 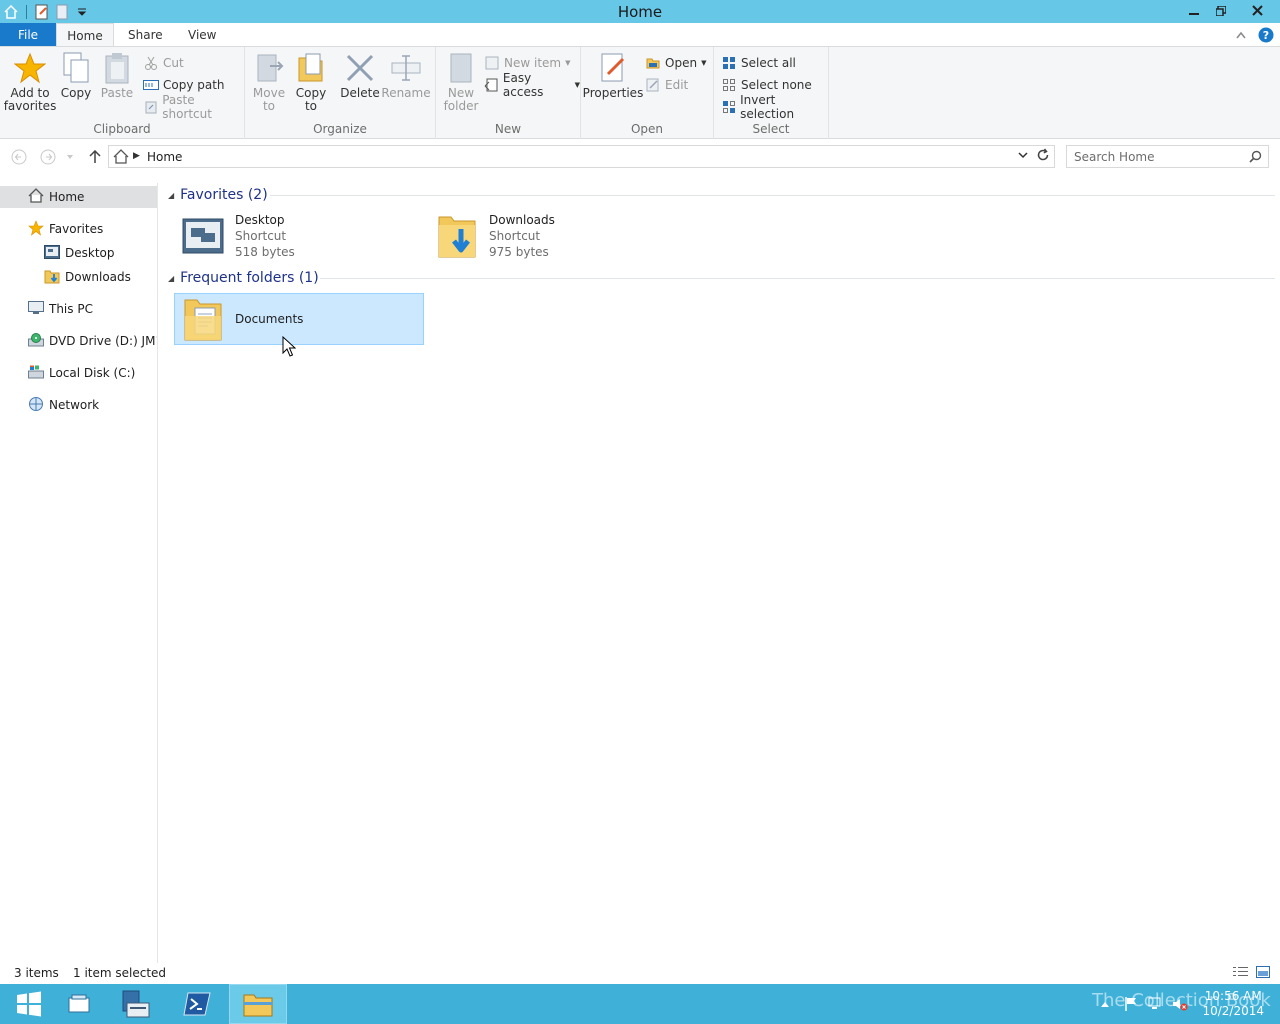 I want to click on network-icon, so click(x=36, y=405).